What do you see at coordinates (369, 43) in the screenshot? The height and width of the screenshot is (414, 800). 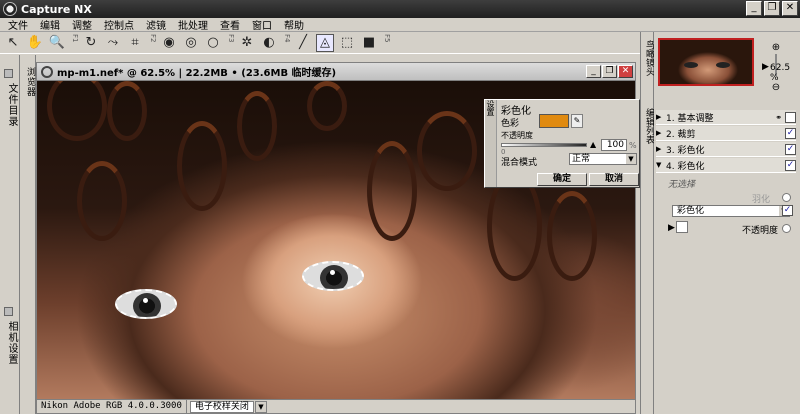 I see `fill-icon: ■` at bounding box center [369, 43].